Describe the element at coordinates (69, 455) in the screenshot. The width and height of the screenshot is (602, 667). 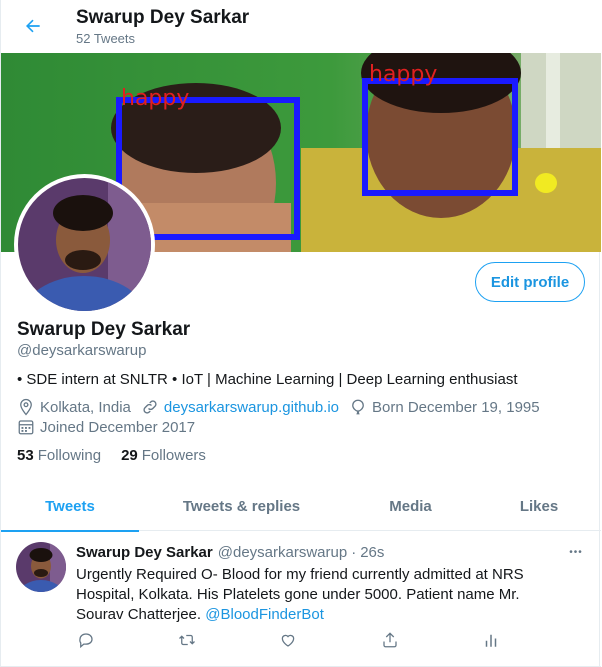
I see `following-label: Following` at that location.